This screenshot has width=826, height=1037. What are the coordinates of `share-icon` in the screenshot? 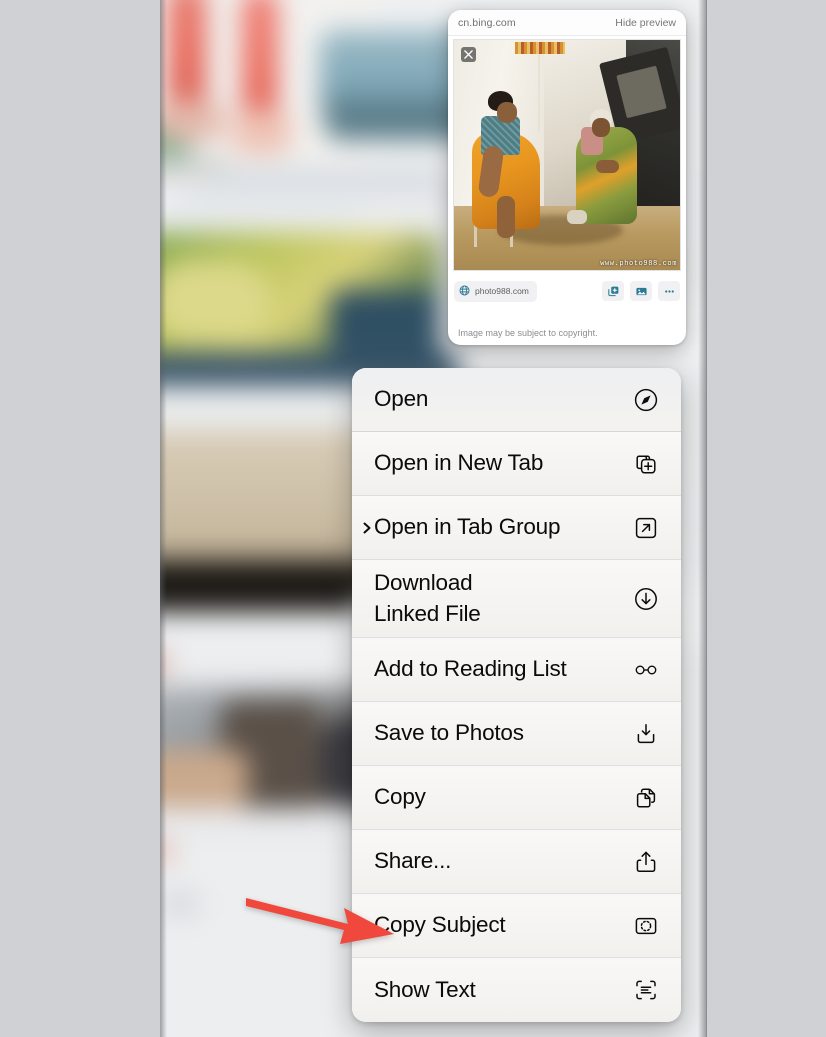 It's located at (646, 862).